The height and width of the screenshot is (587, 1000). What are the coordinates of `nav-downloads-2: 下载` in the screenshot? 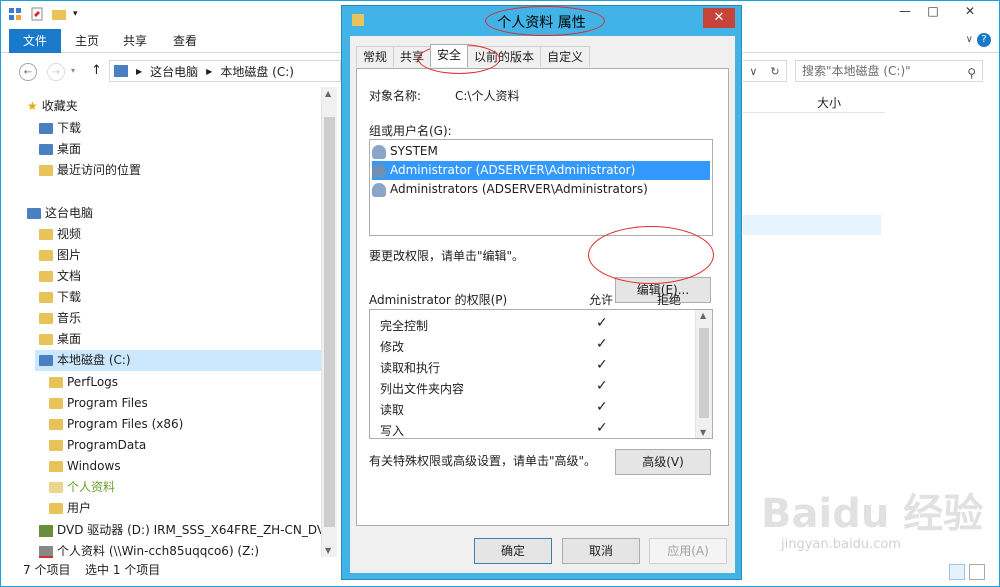 It's located at (60, 297).